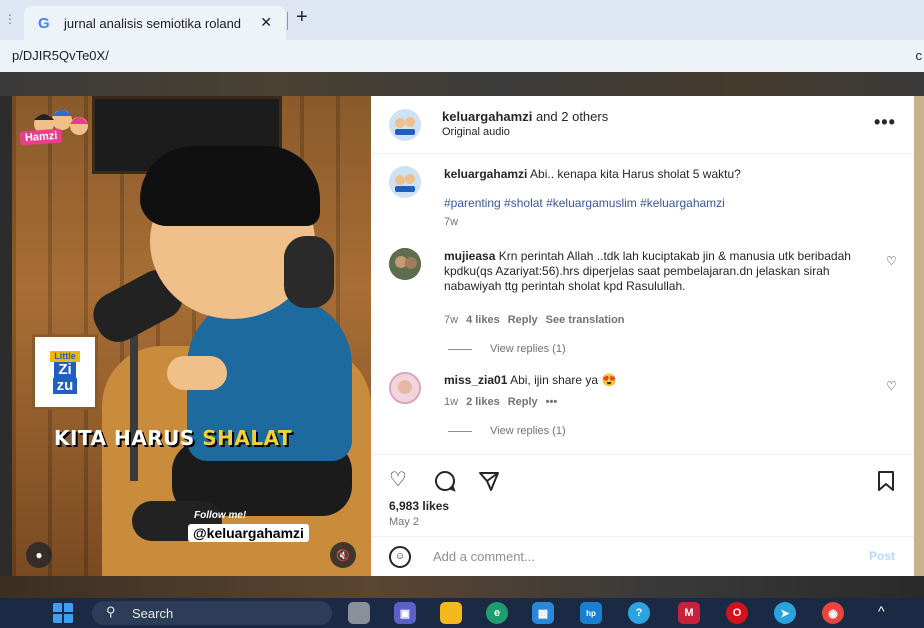 The image size is (924, 628). I want to click on avatar-photo-icon, so click(405, 388).